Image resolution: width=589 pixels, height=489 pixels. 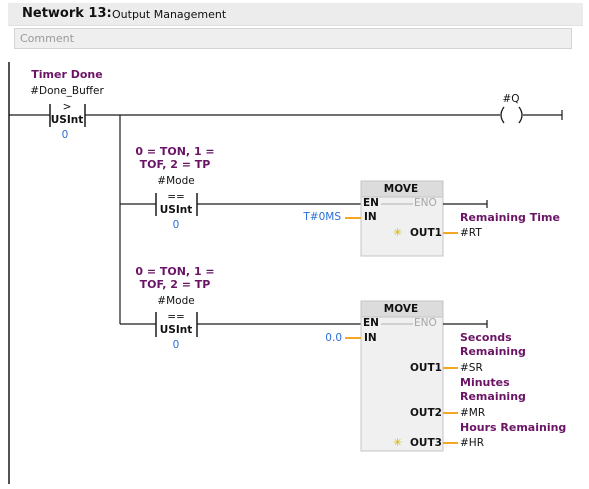 I want to click on move1-in-value: T#0MS, so click(x=322, y=217).